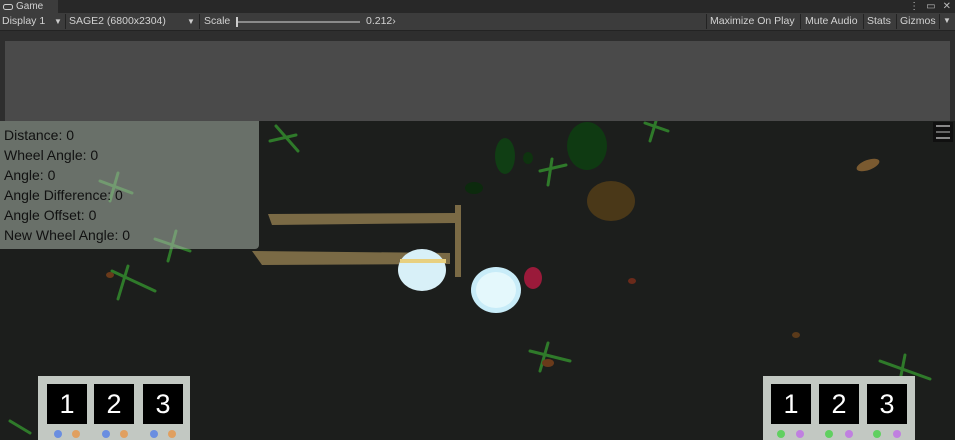 The width and height of the screenshot is (955, 440). I want to click on resolution-dropdown: SAGE2 (6800x2304) ▼, so click(133, 21).